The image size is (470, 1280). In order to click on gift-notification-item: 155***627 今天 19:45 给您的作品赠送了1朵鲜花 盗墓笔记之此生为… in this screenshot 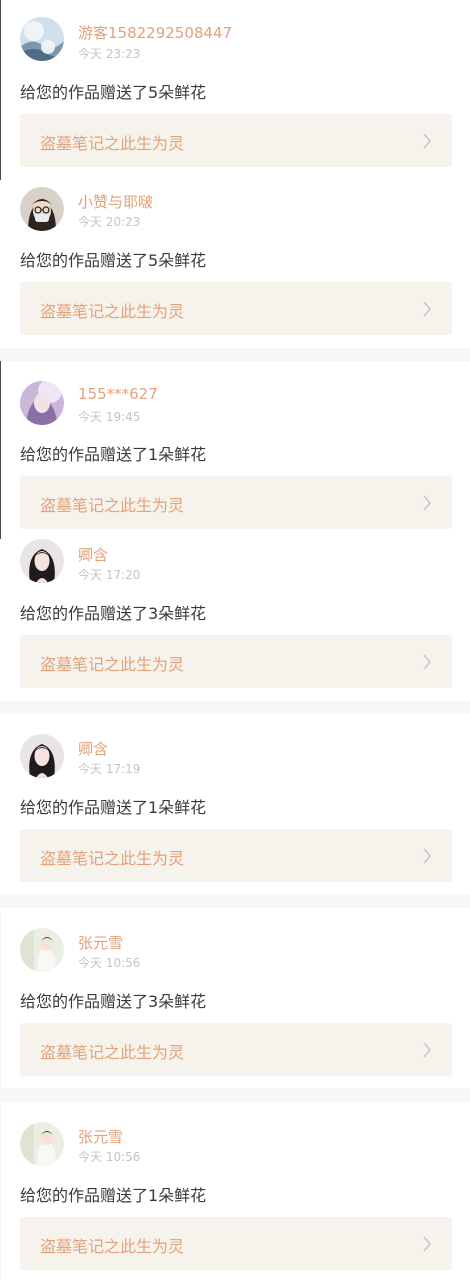, I will do `click(235, 450)`.